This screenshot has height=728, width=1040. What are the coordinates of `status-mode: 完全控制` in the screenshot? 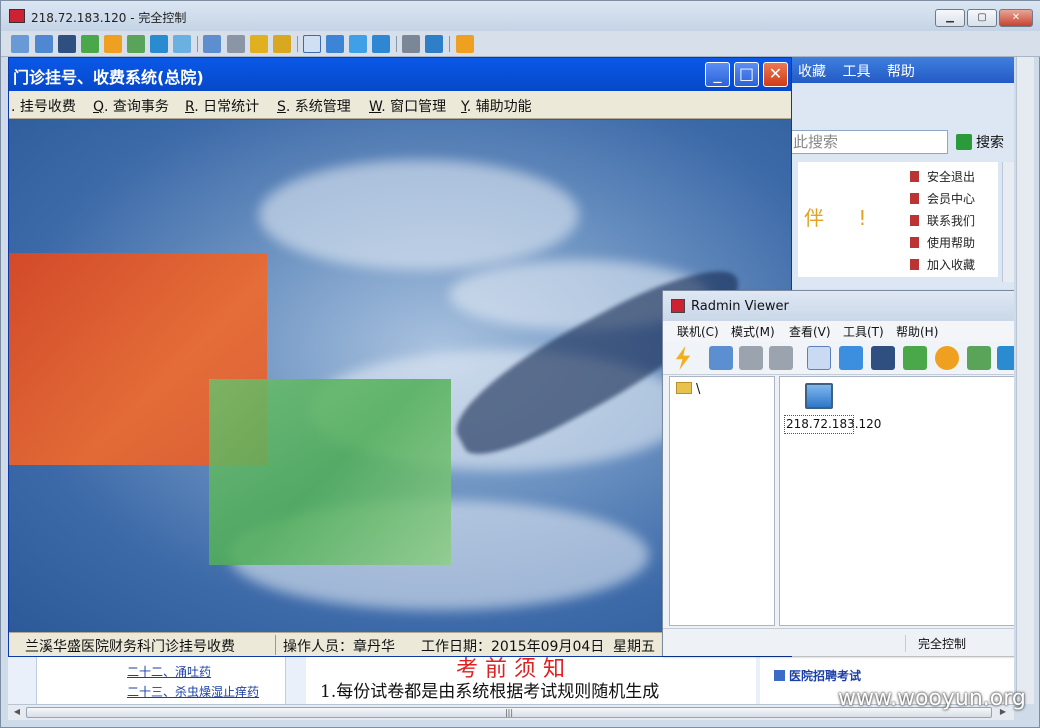 It's located at (935, 643).